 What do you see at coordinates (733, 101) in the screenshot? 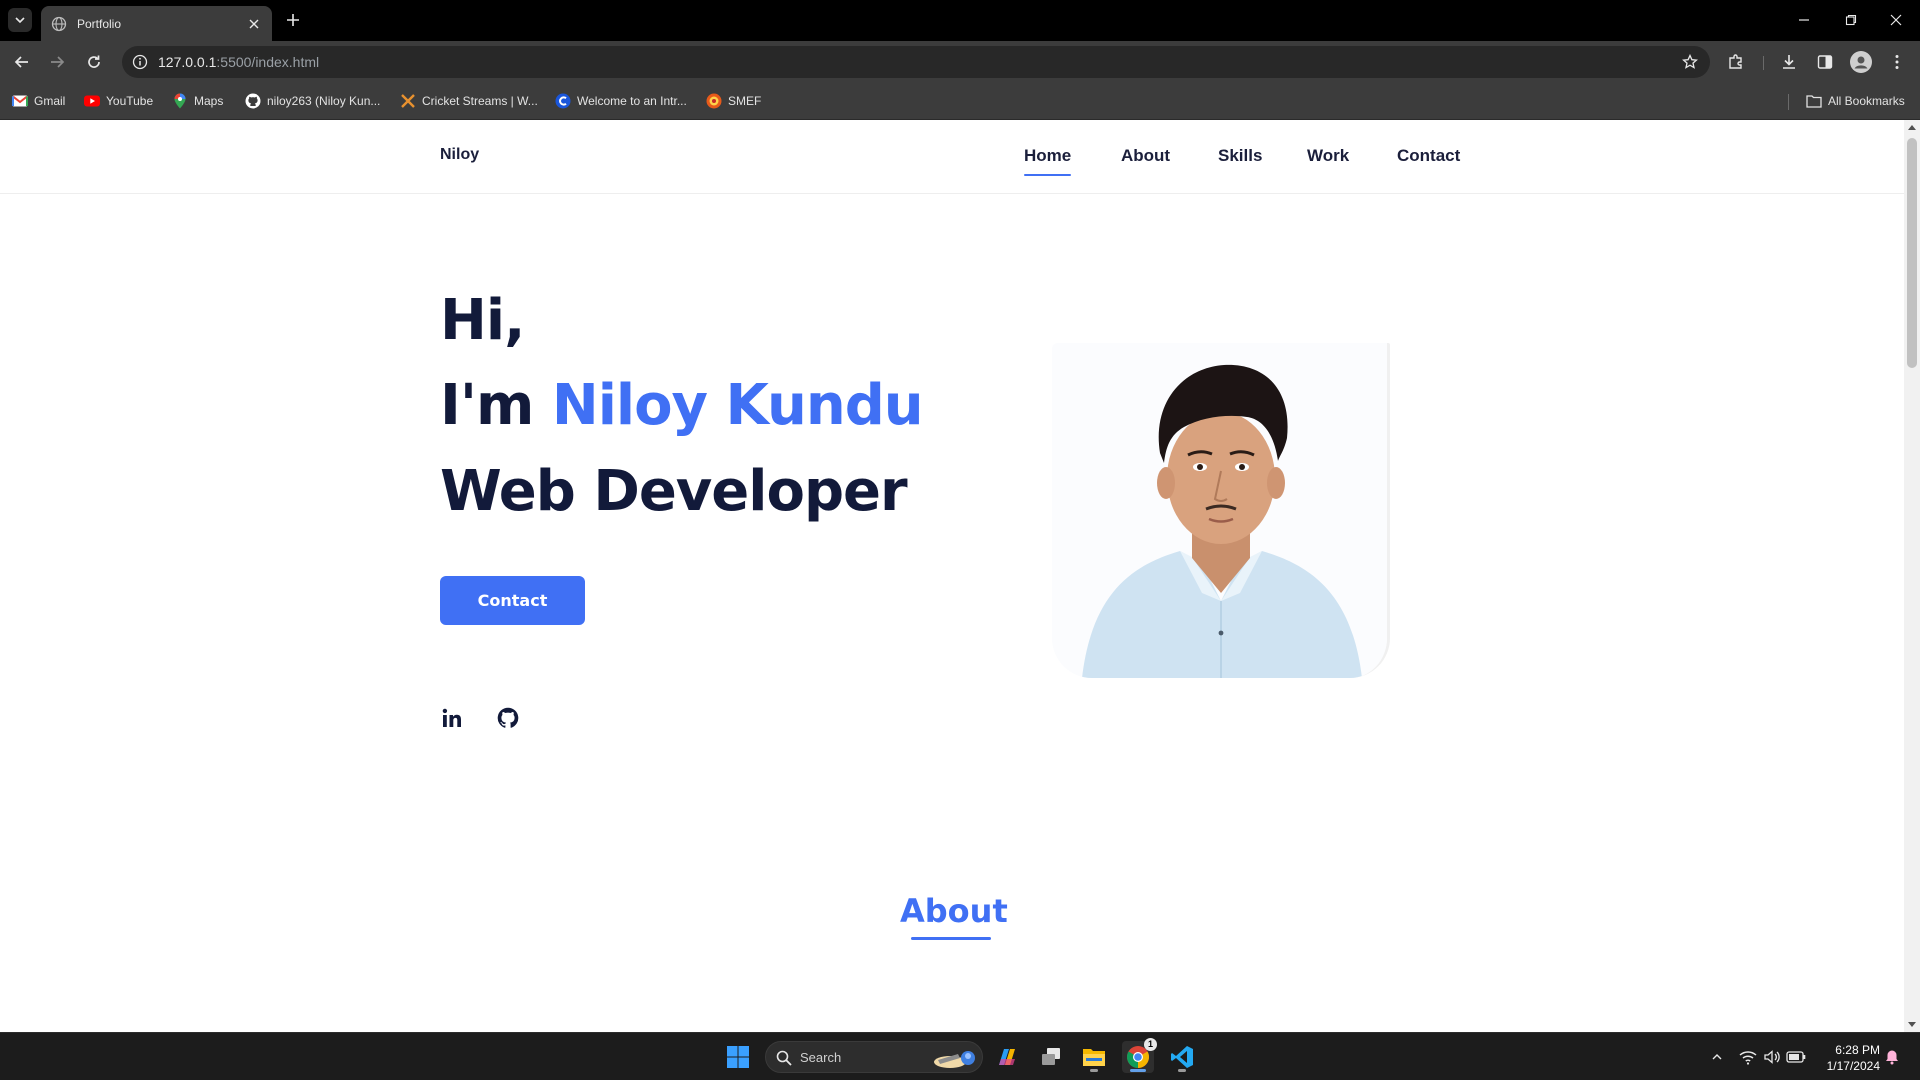
I see `bookmark-smef: SMEF` at bounding box center [733, 101].